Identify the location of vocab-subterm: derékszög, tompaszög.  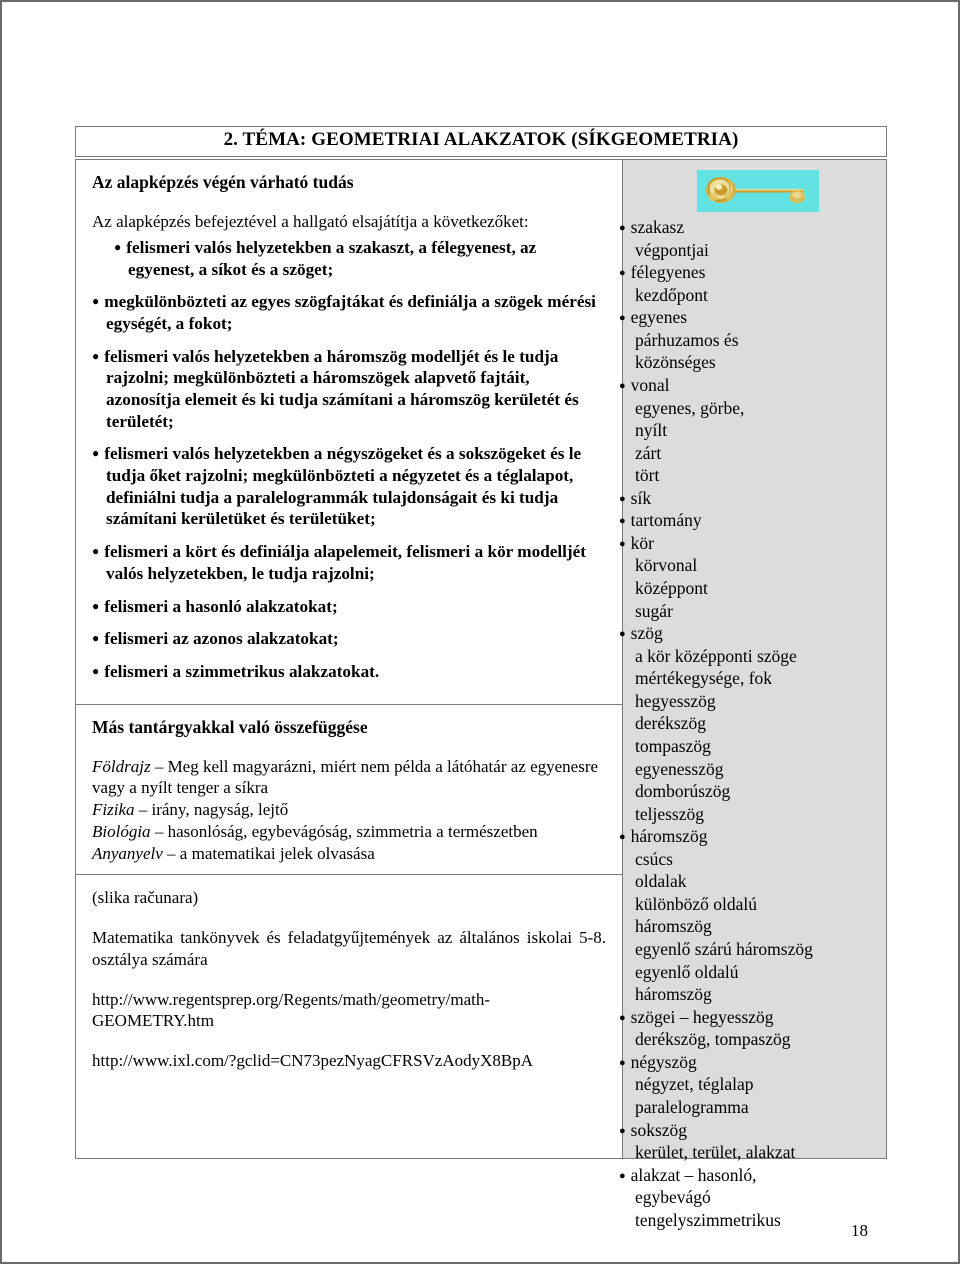
(713, 1039).